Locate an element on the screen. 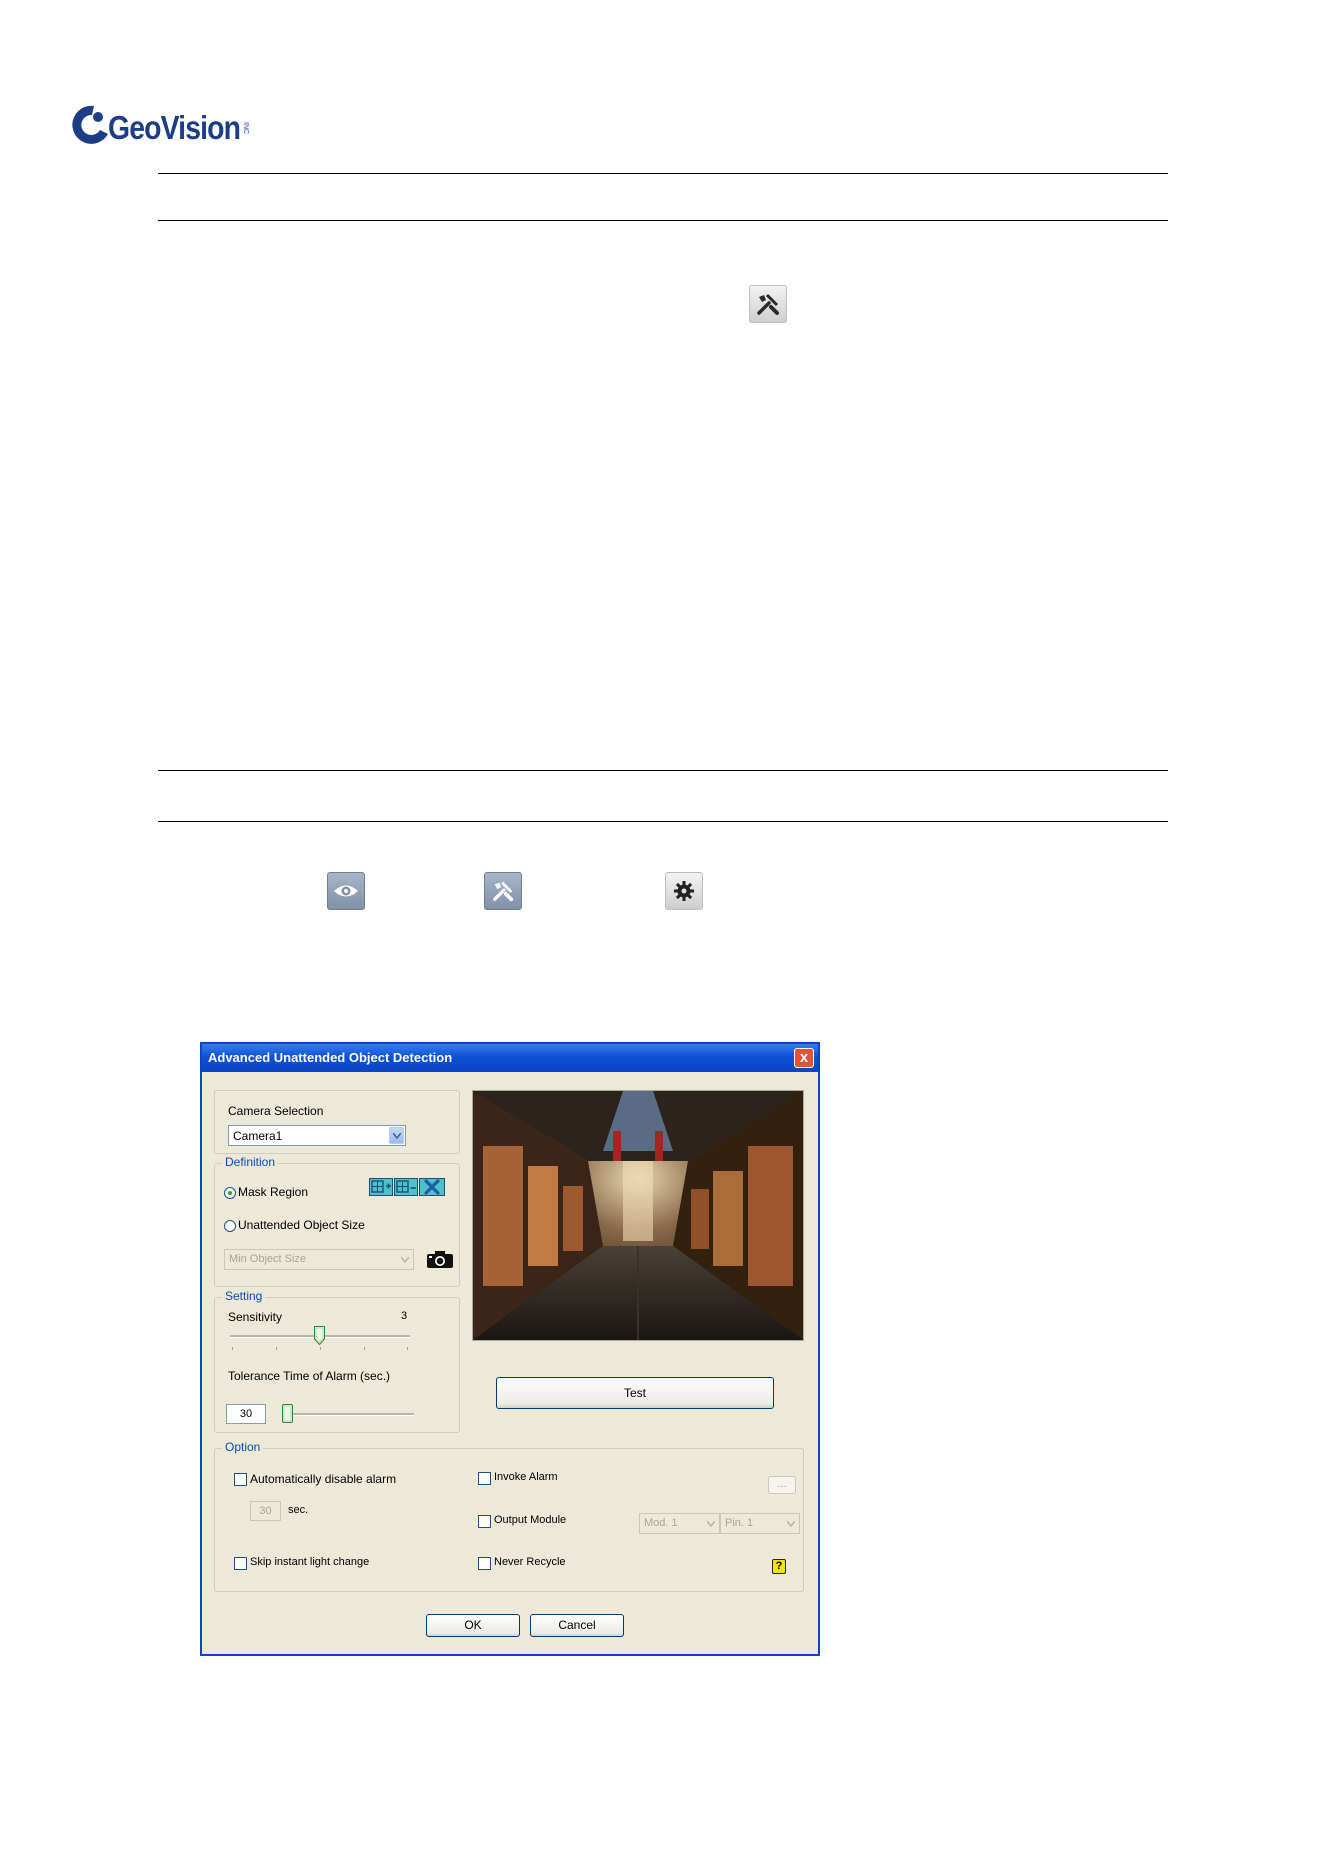 This screenshot has height=1872, width=1323. sec-label: sec. is located at coordinates (298, 1510).